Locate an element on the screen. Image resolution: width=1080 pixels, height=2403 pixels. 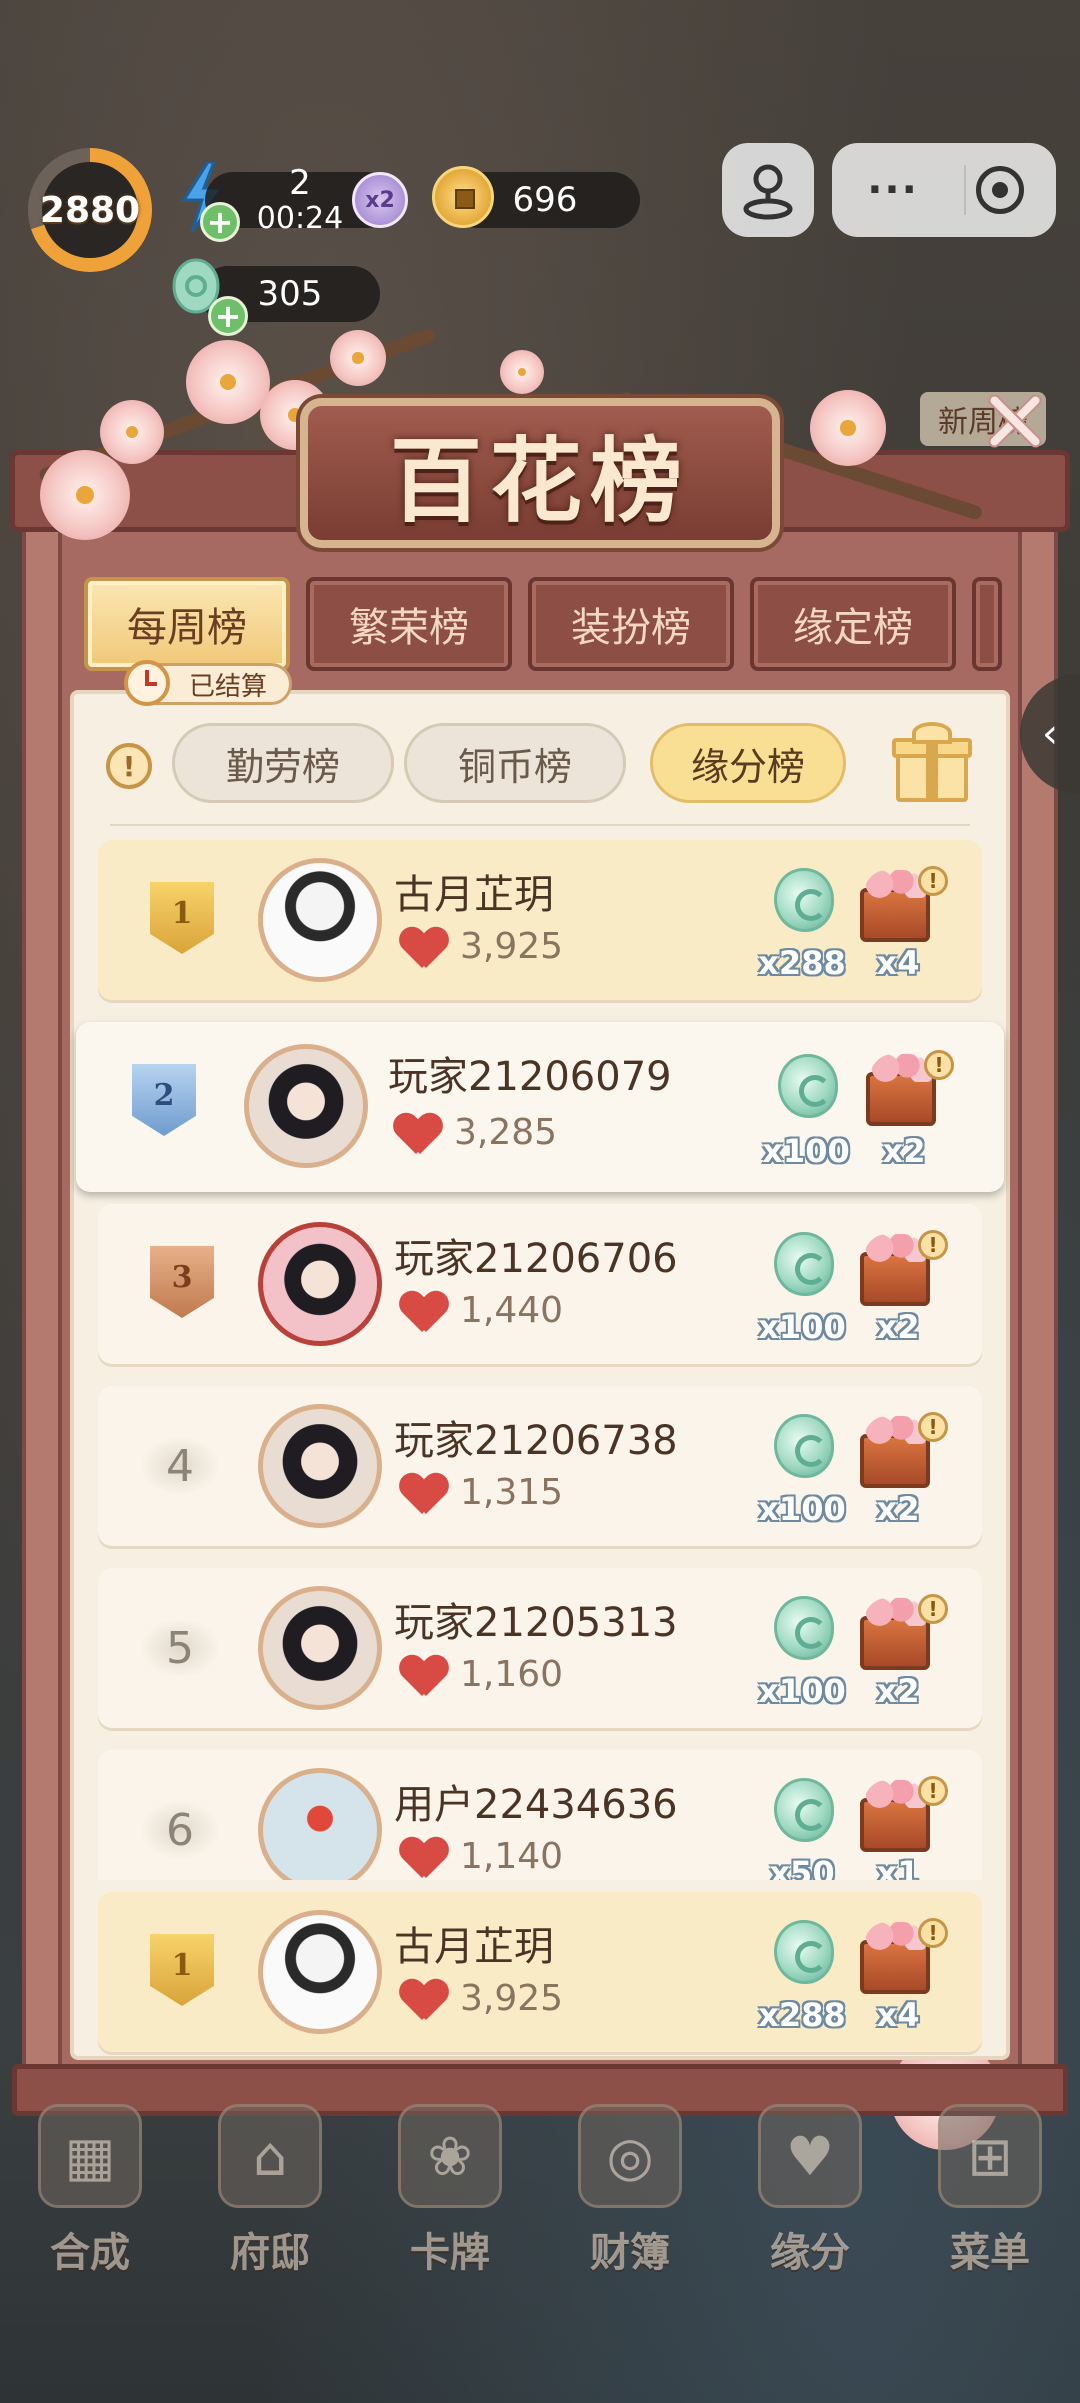
nav-cards: ❀ 卡牌 is located at coordinates (450, 2199).